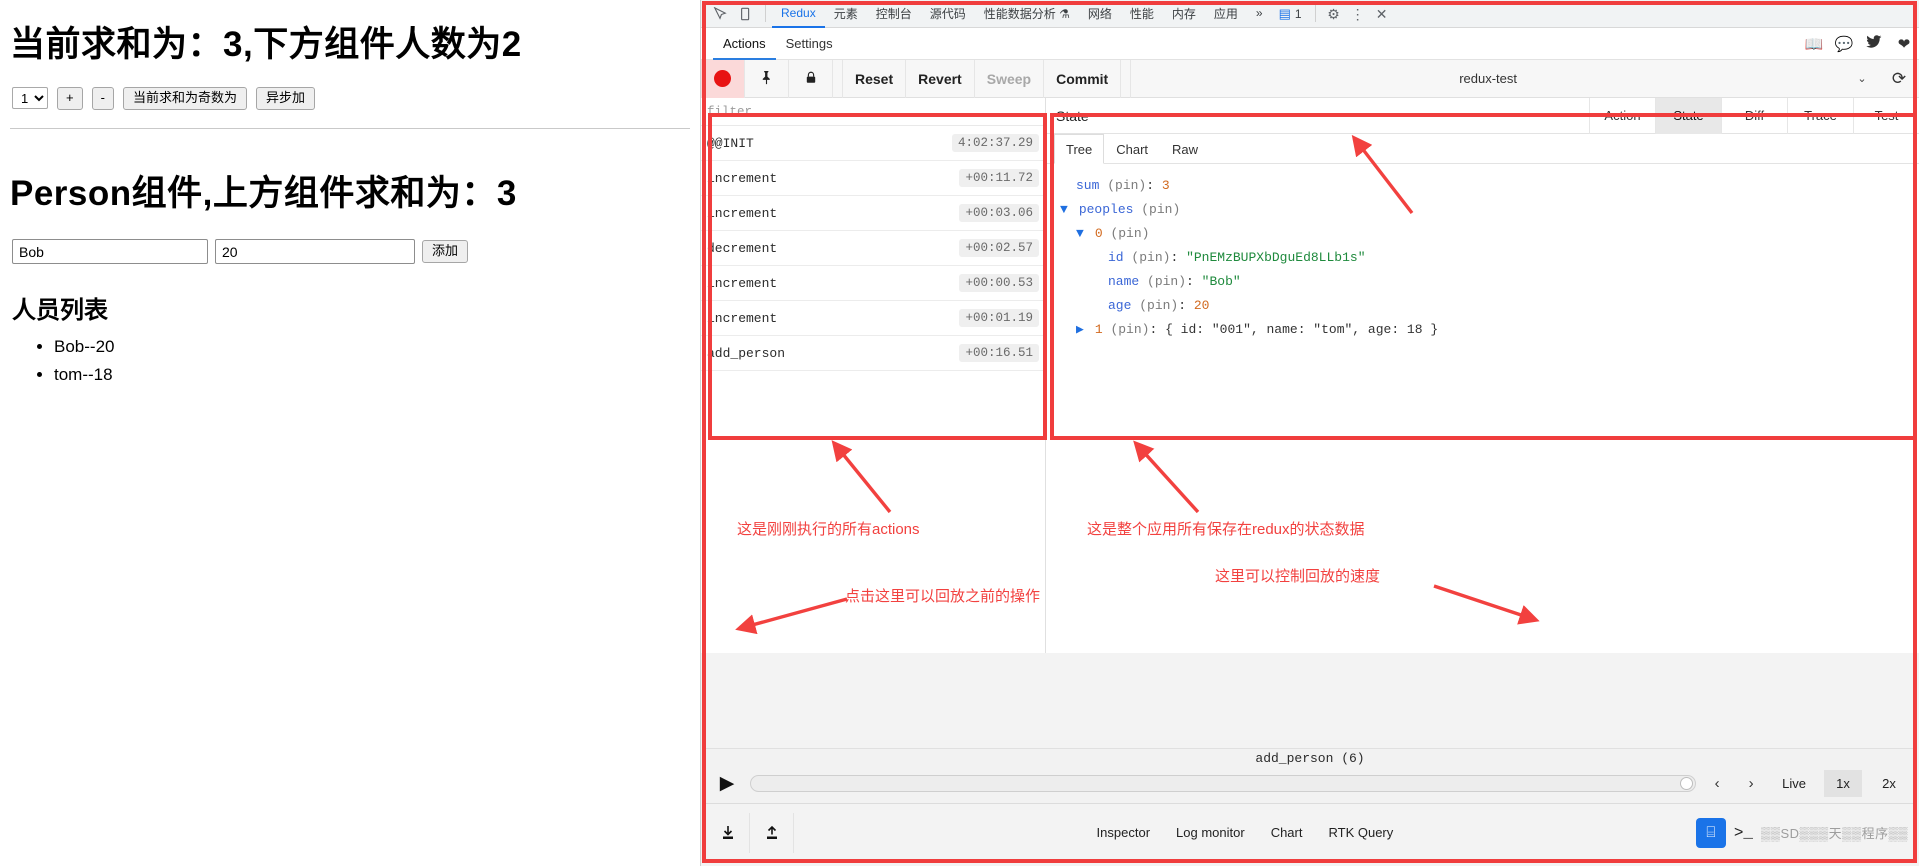  I want to click on record-button, so click(723, 78).